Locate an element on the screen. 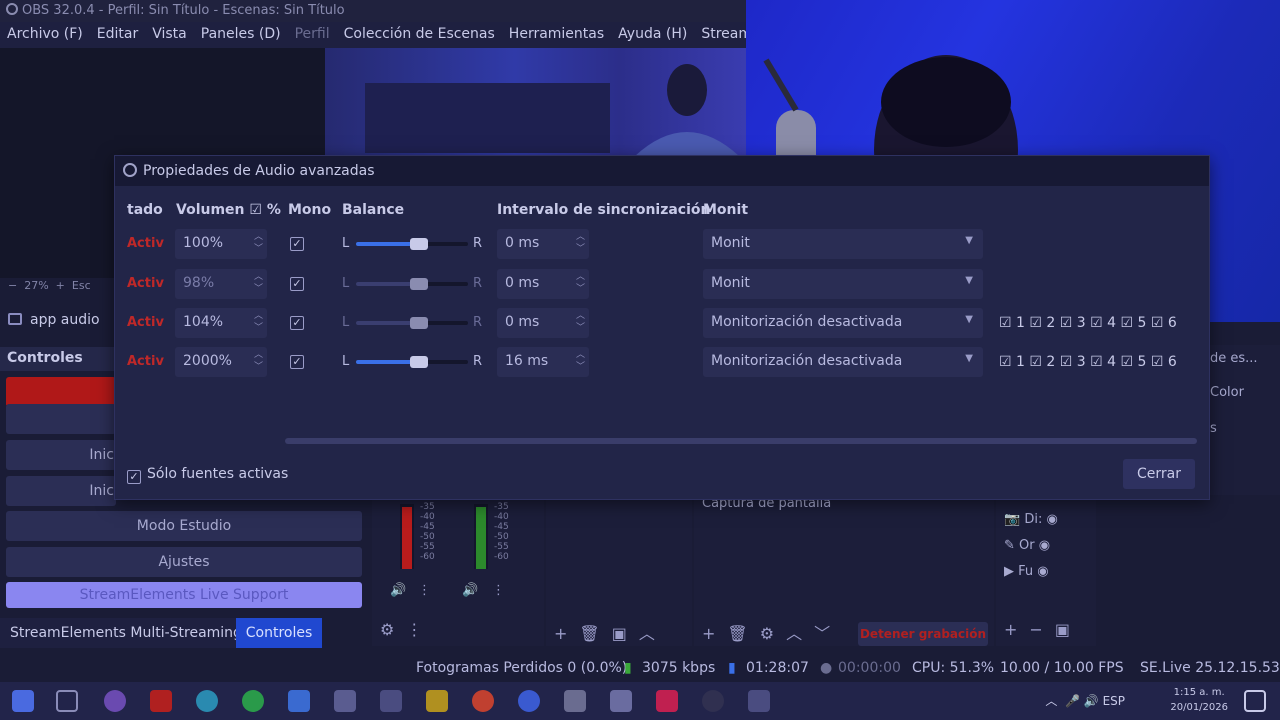 The height and width of the screenshot is (720, 1280). menu-herramientas: Herramientas is located at coordinates (556, 34).